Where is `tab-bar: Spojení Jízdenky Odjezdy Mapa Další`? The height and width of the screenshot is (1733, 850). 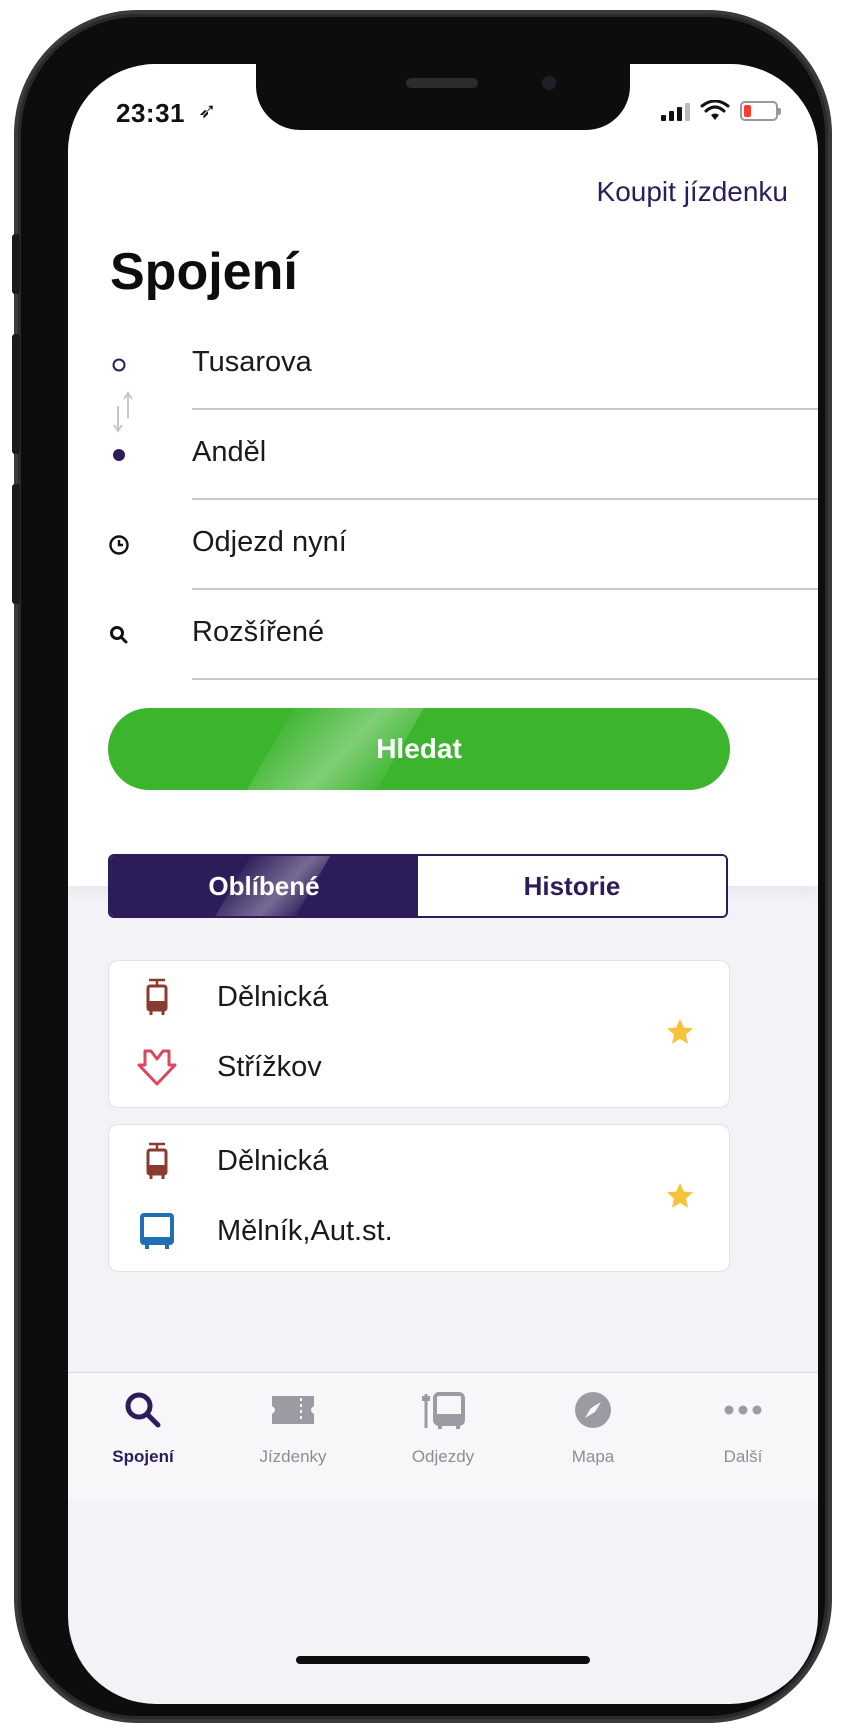 tab-bar: Spojení Jízdenky Odjezdy Mapa Další is located at coordinates (443, 1436).